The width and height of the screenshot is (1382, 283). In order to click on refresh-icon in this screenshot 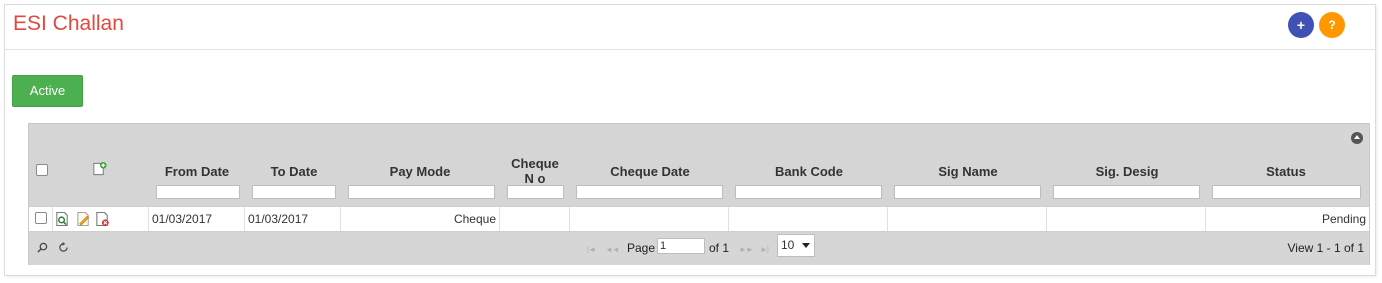, I will do `click(63, 247)`.